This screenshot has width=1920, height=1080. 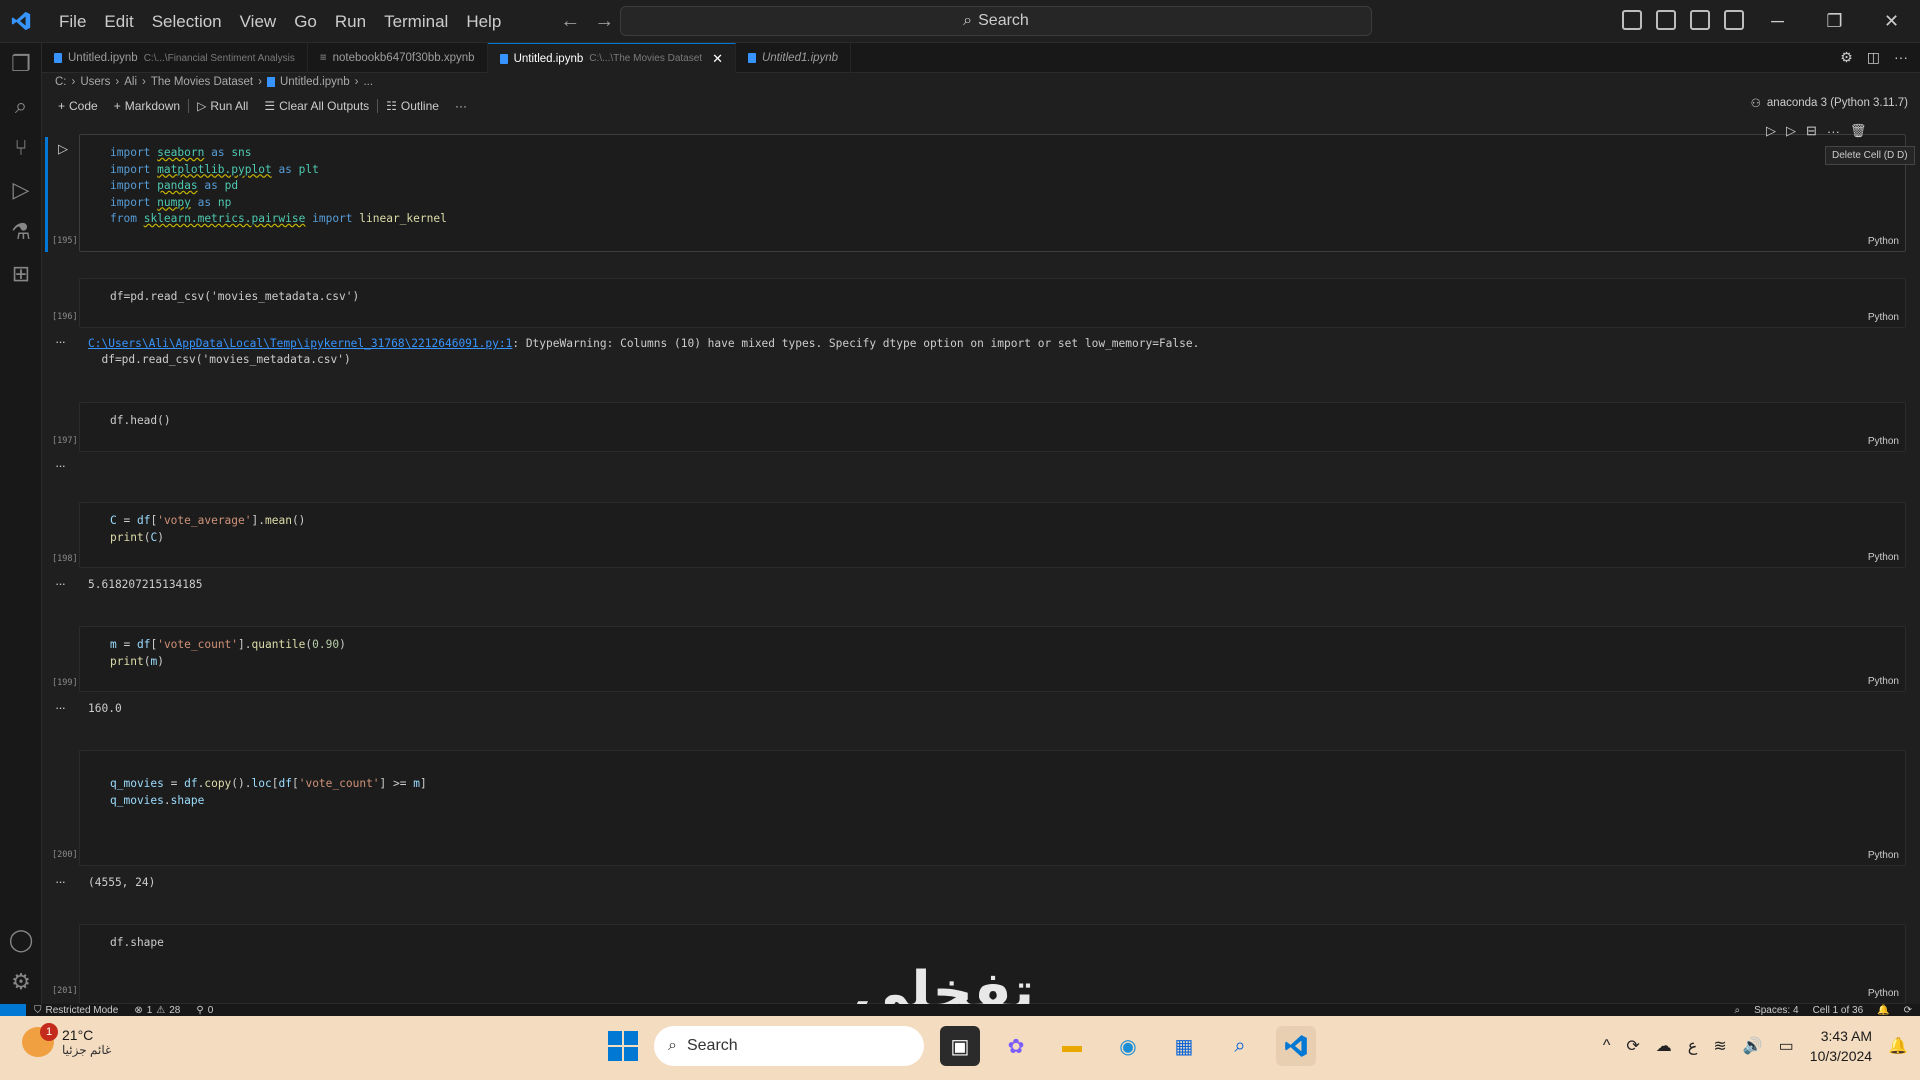 What do you see at coordinates (604, 21) in the screenshot?
I see `forward-arrow-icon: →` at bounding box center [604, 21].